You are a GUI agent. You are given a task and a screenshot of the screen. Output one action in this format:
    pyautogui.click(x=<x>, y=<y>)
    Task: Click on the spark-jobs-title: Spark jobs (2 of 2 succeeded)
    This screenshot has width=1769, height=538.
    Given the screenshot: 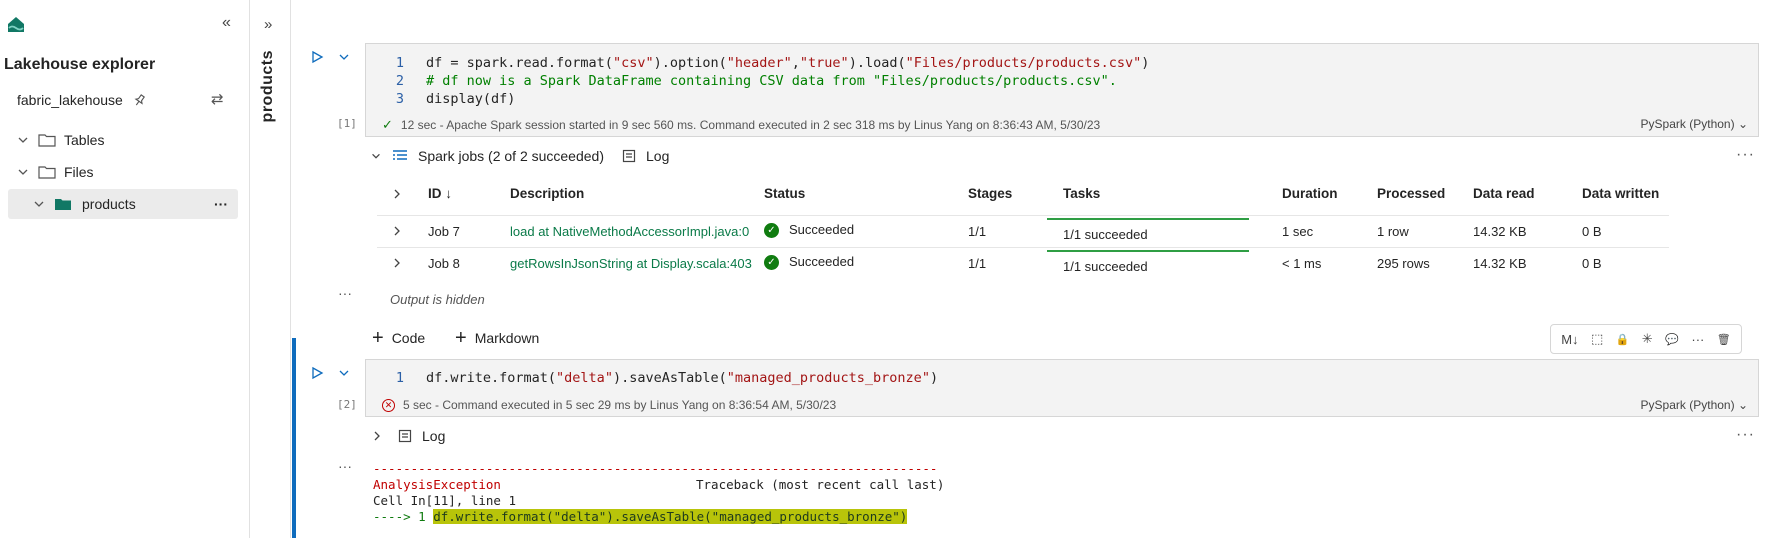 What is the action you would take?
    pyautogui.click(x=511, y=156)
    